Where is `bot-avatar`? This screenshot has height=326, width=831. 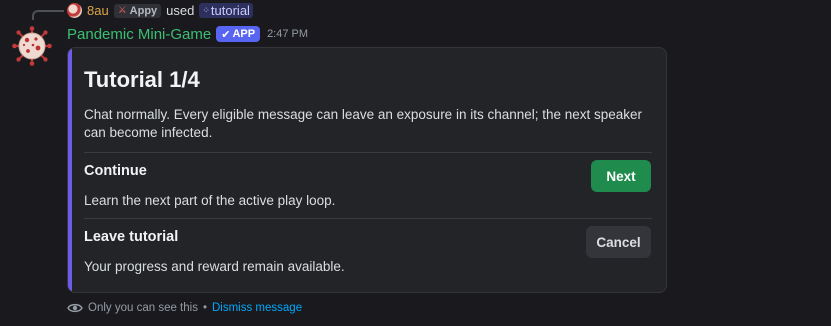 bot-avatar is located at coordinates (32, 46).